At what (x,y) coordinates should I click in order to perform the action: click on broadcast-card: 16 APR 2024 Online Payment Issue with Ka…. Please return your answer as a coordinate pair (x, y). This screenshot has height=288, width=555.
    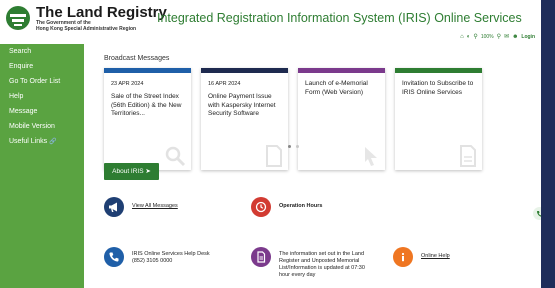
    Looking at the image, I should click on (244, 119).